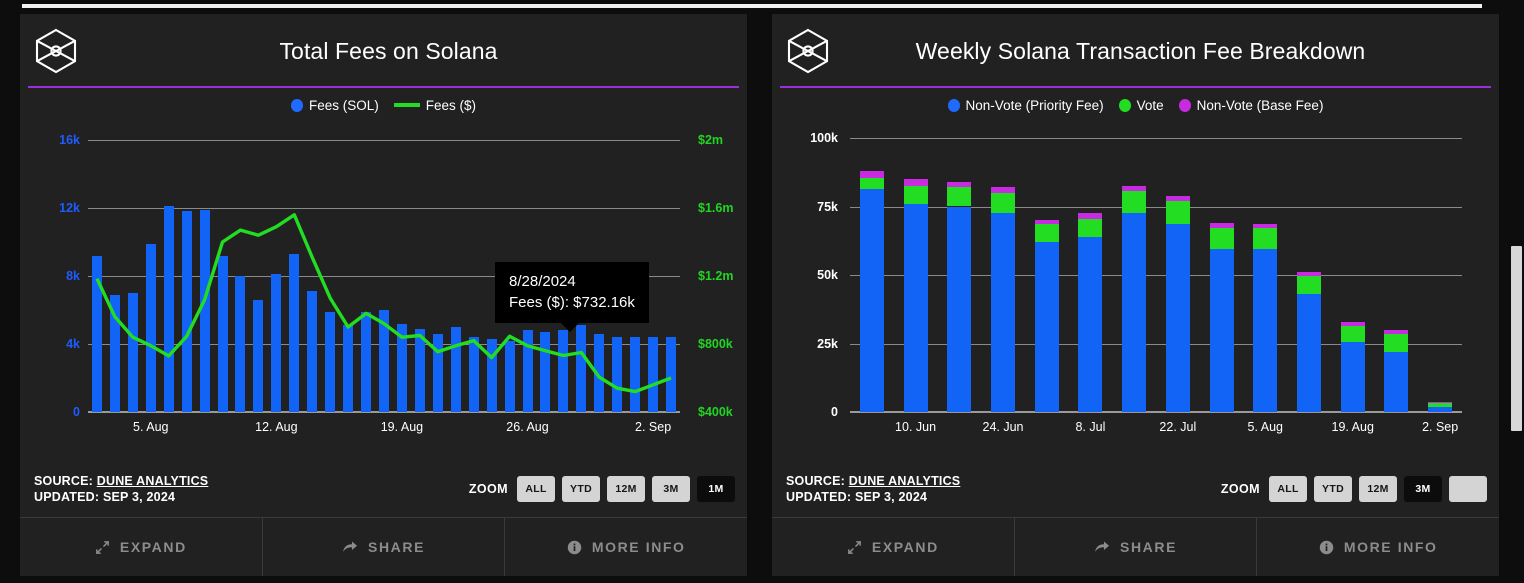 This screenshot has height=583, width=1524. I want to click on source-link: DUNE ANALYTICS, so click(153, 481).